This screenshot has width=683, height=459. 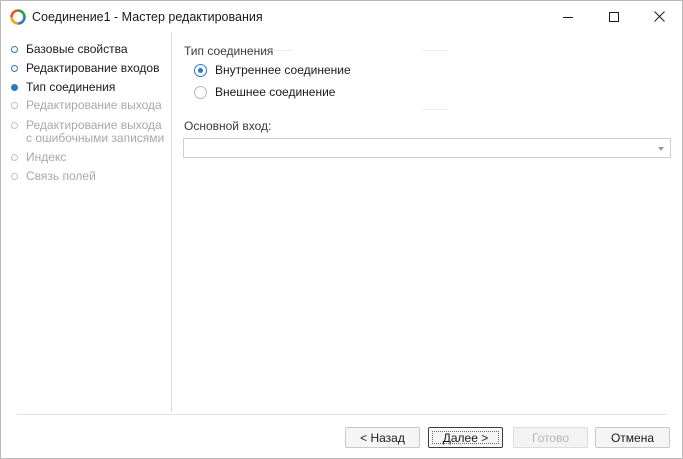 I want to click on radio-inner-join: Внутреннее соединение, so click(x=272, y=70).